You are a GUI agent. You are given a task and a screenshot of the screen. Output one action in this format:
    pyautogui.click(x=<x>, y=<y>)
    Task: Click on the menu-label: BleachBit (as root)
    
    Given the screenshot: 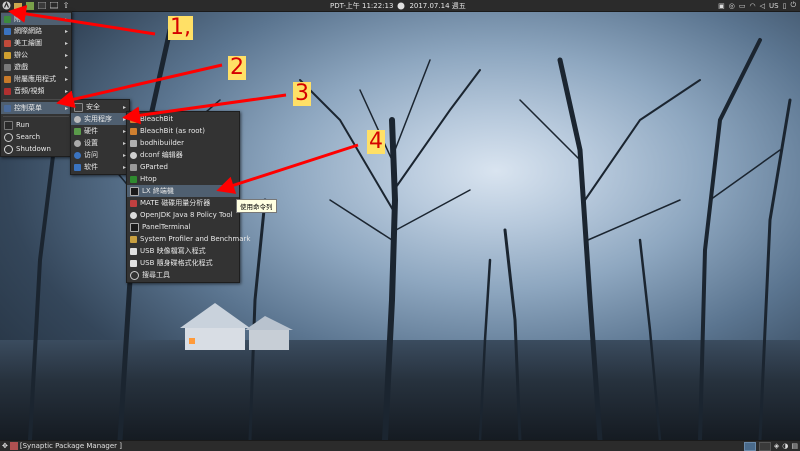 What is the action you would take?
    pyautogui.click(x=173, y=131)
    